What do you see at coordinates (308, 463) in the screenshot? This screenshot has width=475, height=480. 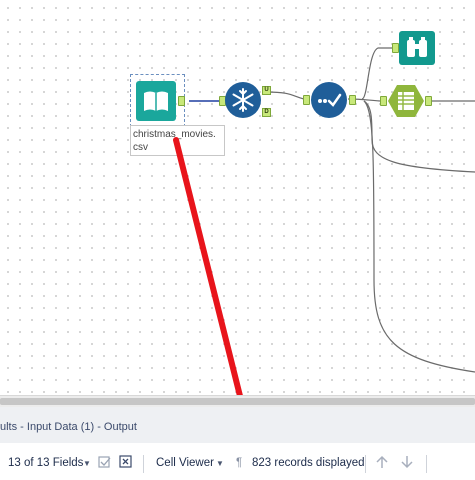 I see `records-count: 823 records displayed` at bounding box center [308, 463].